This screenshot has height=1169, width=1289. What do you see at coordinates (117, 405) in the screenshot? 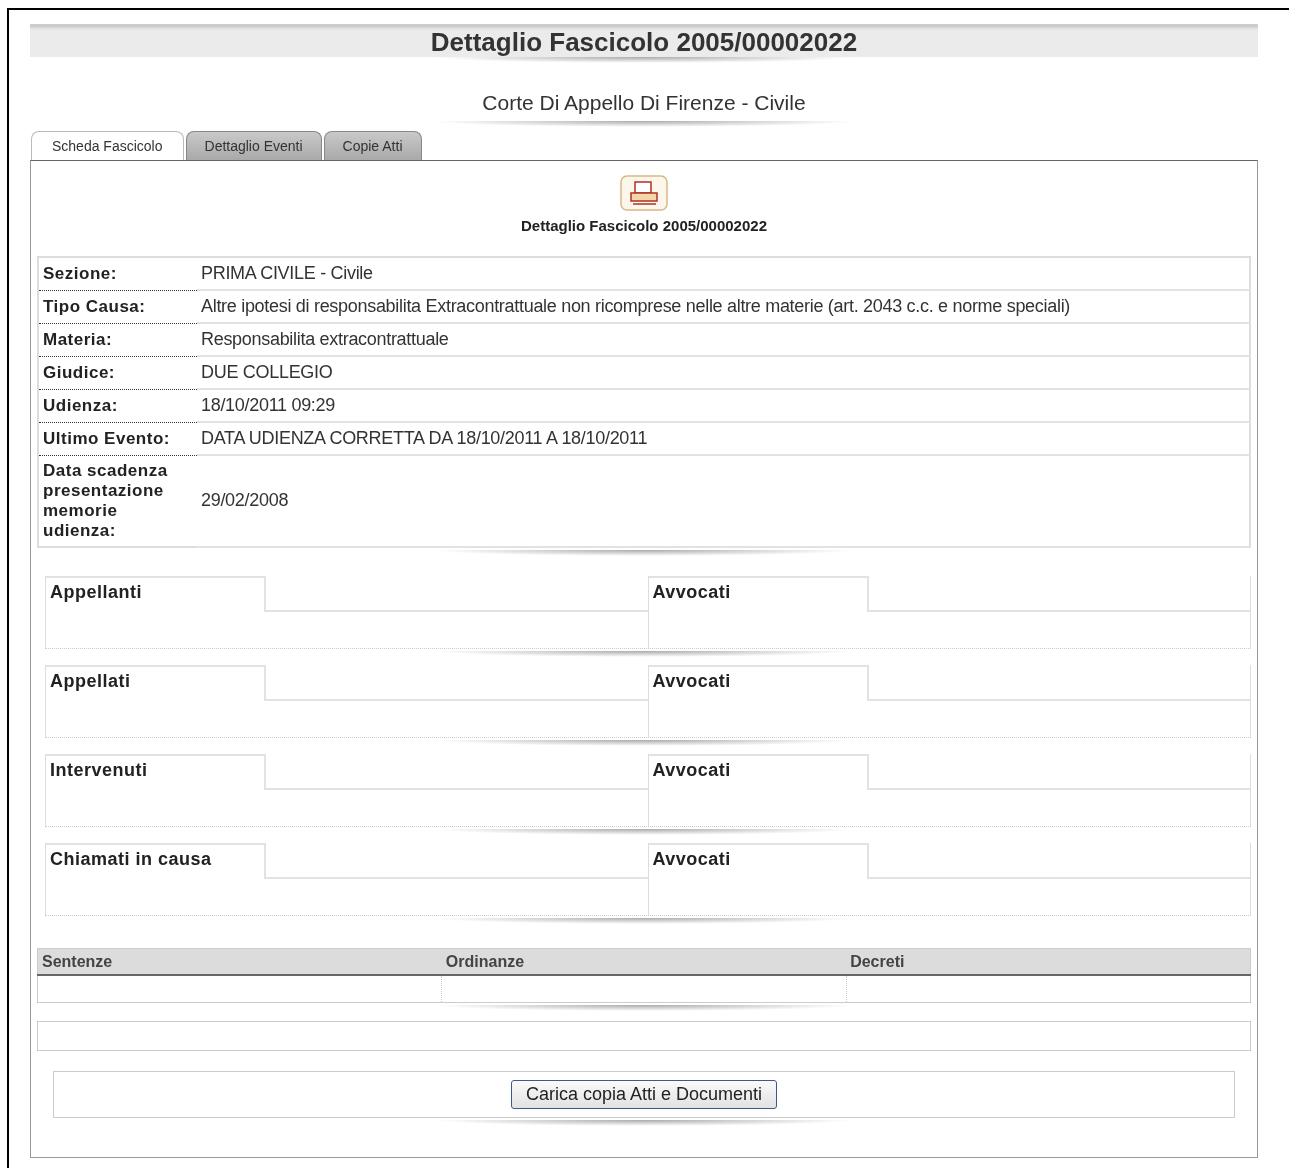
I see `detail-label: Udienza:` at bounding box center [117, 405].